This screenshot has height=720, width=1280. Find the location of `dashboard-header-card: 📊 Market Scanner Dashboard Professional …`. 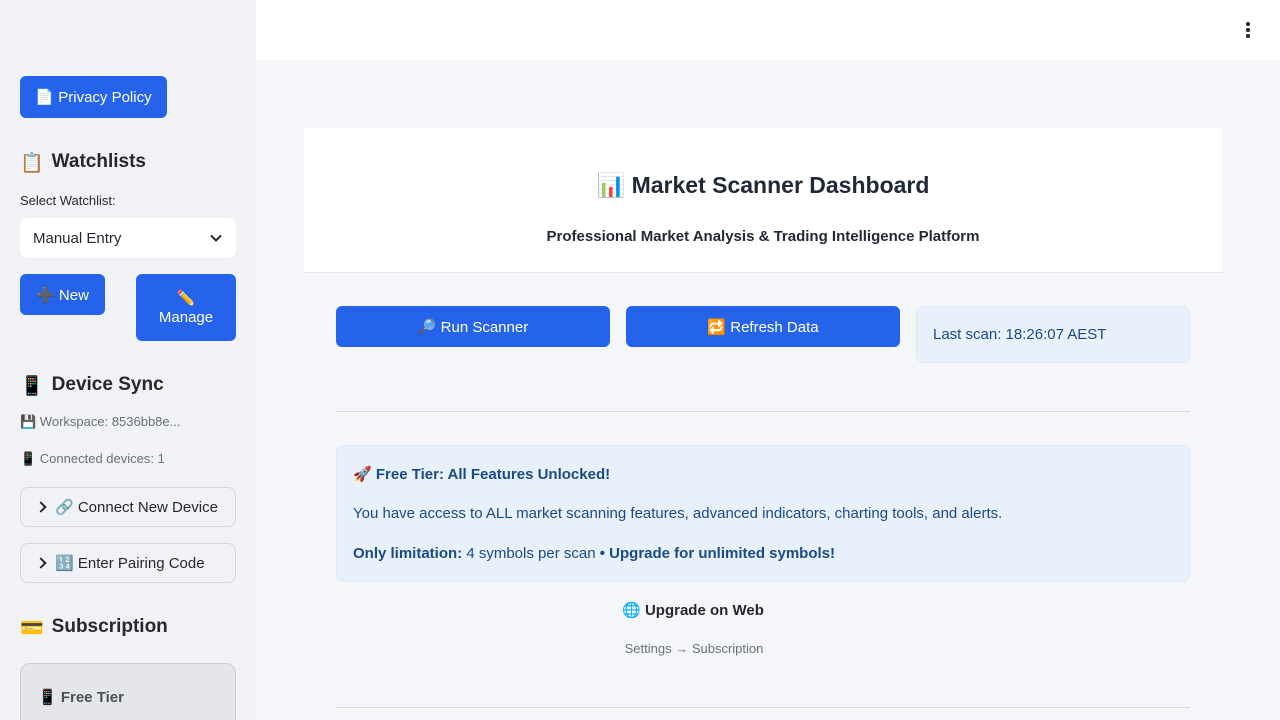

dashboard-header-card: 📊 Market Scanner Dashboard Professional … is located at coordinates (763, 200).